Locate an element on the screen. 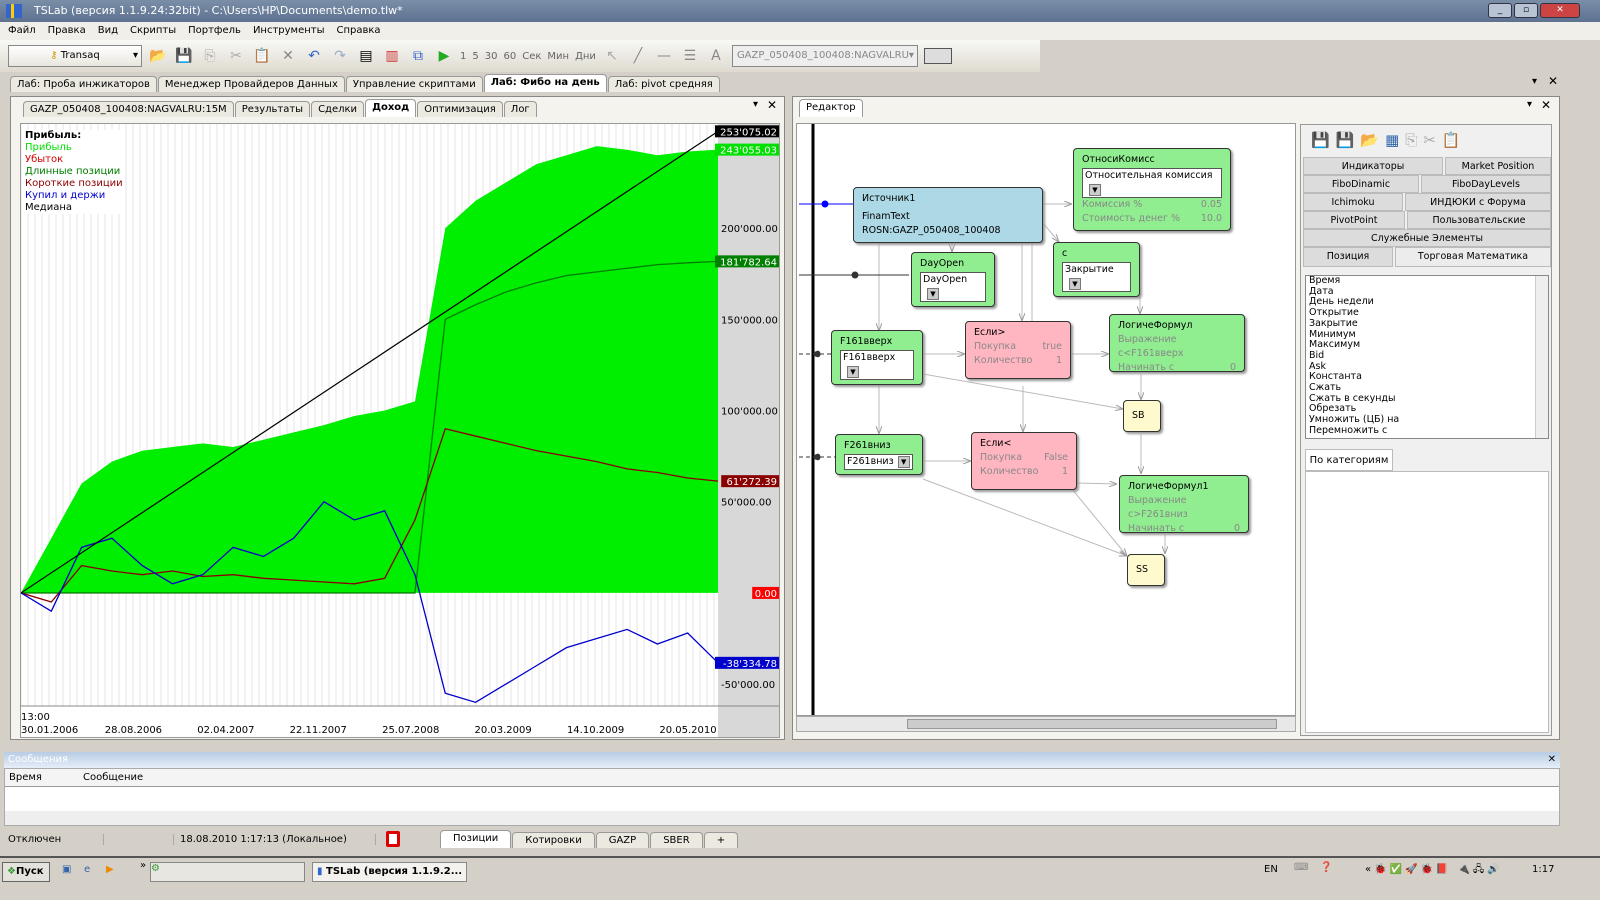  menu-portfolio: Портфель is located at coordinates (214, 31).